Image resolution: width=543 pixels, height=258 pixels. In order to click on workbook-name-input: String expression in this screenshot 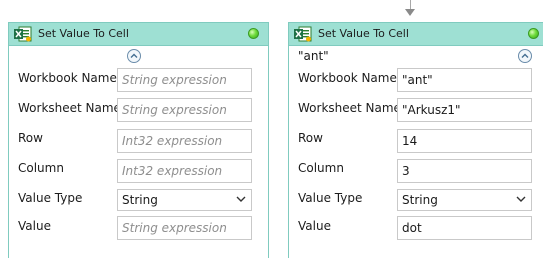, I will do `click(184, 80)`.